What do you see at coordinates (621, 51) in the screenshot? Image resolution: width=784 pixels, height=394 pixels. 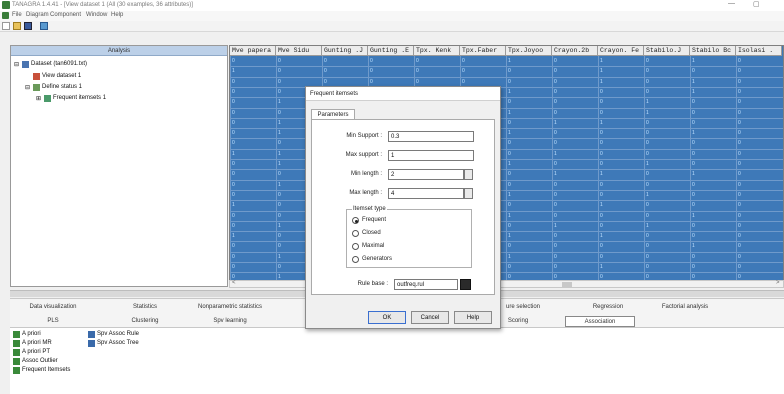 I see `column-header: Crayon. Fe` at bounding box center [621, 51].